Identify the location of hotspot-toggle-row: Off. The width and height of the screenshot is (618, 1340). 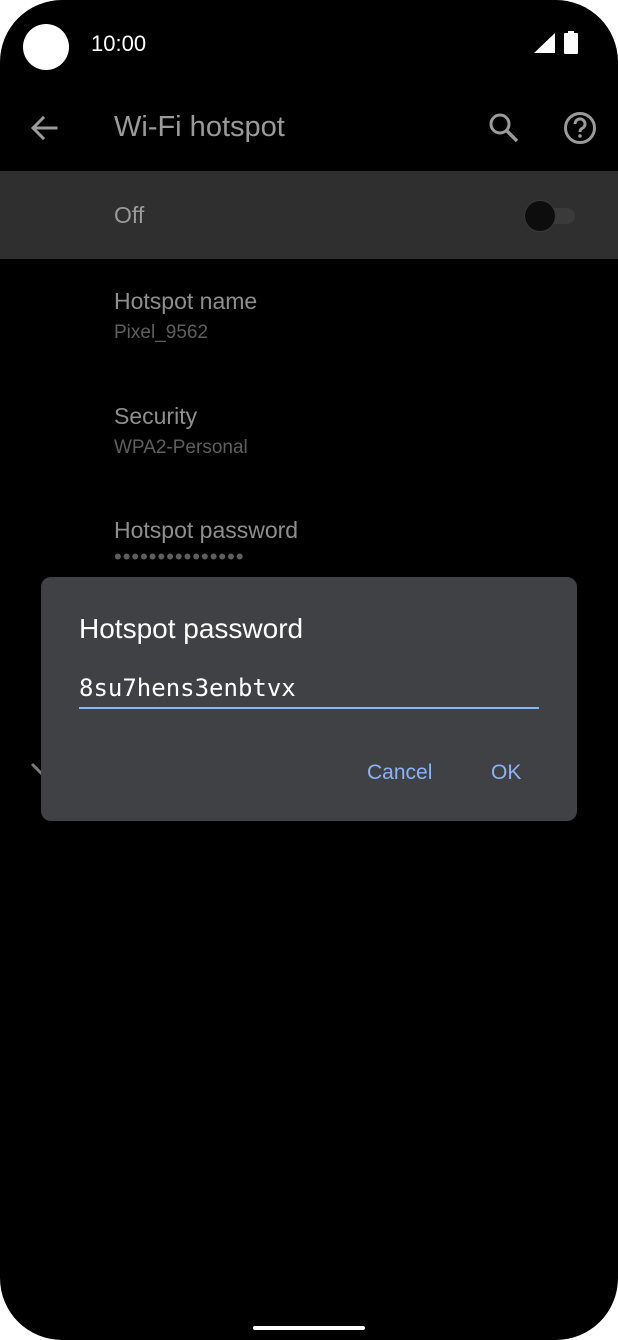
(309, 215).